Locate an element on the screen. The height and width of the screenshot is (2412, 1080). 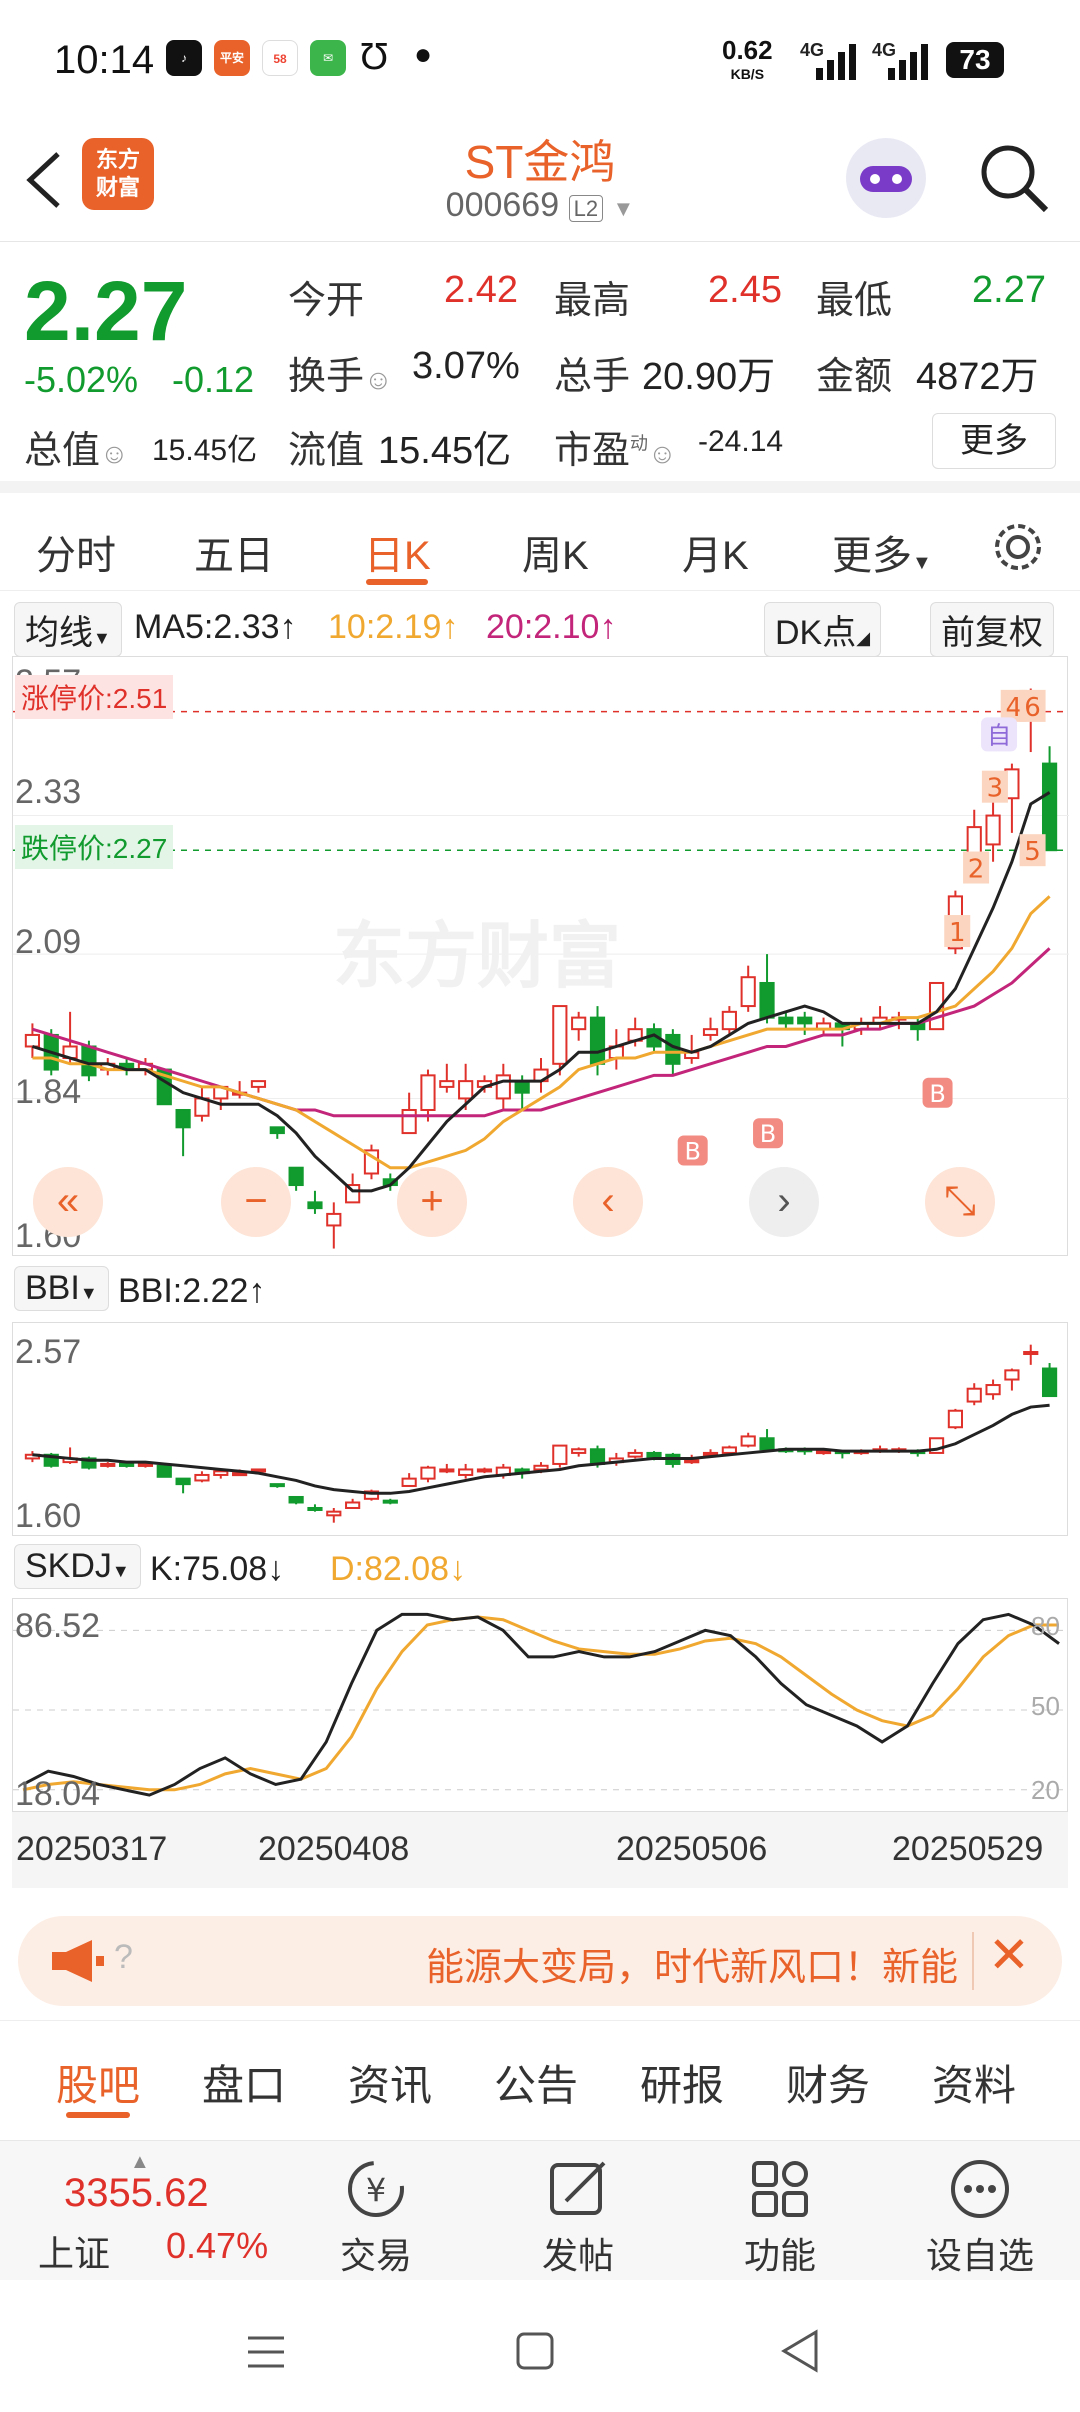
status-time: 10:14 is located at coordinates (104, 60).